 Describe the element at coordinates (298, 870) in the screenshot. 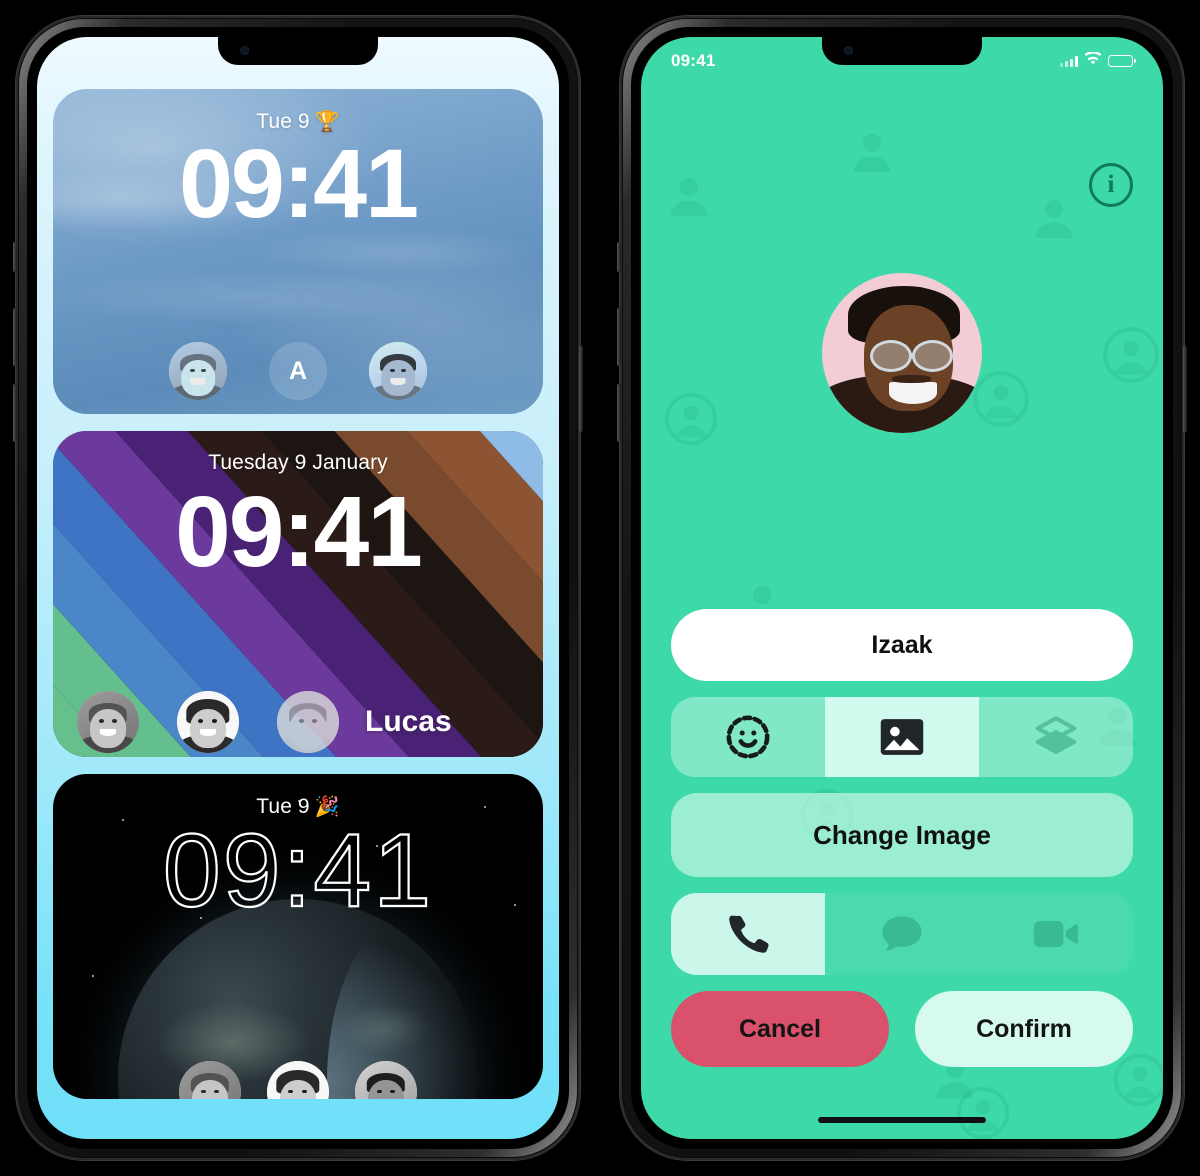

I see `widget-space-time: 09:41` at that location.